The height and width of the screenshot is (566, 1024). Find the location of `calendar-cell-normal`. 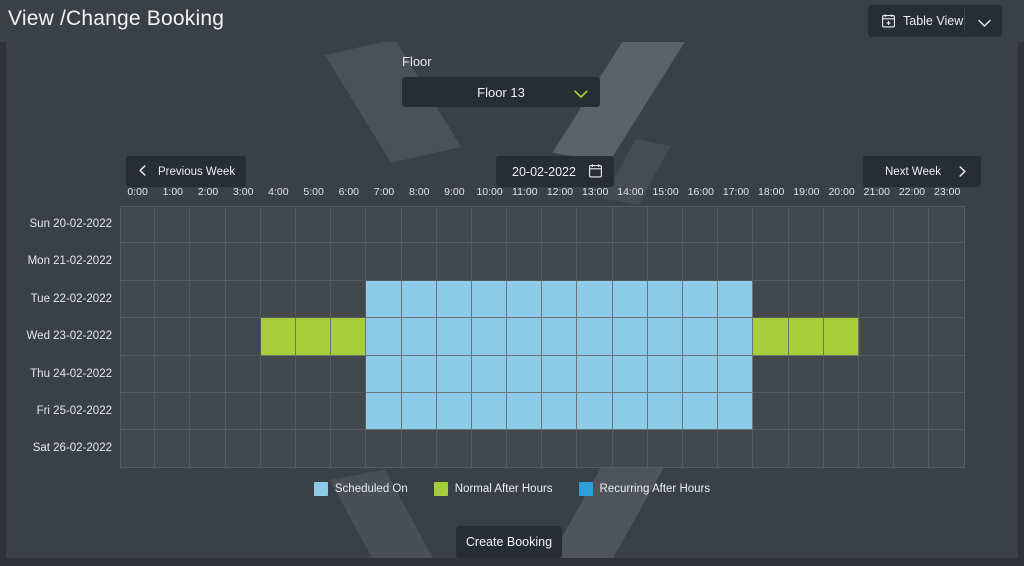

calendar-cell-normal is located at coordinates (349, 337).